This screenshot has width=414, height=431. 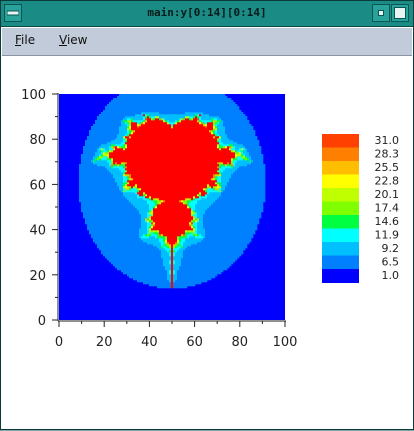 What do you see at coordinates (381, 13) in the screenshot?
I see `minimize-button` at bounding box center [381, 13].